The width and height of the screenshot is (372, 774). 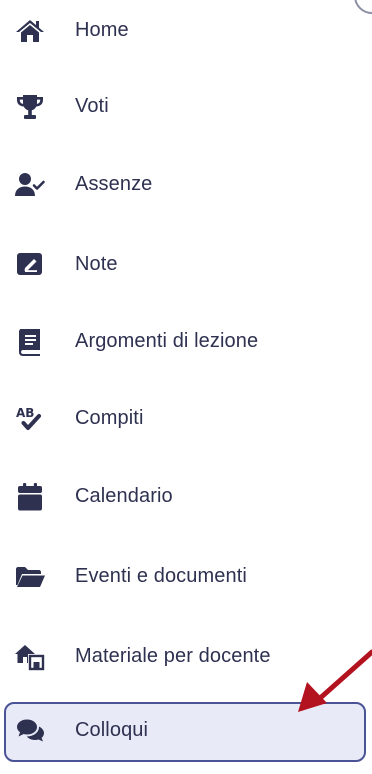 What do you see at coordinates (186, 419) in the screenshot?
I see `menu-item-compiti: AB Compiti` at bounding box center [186, 419].